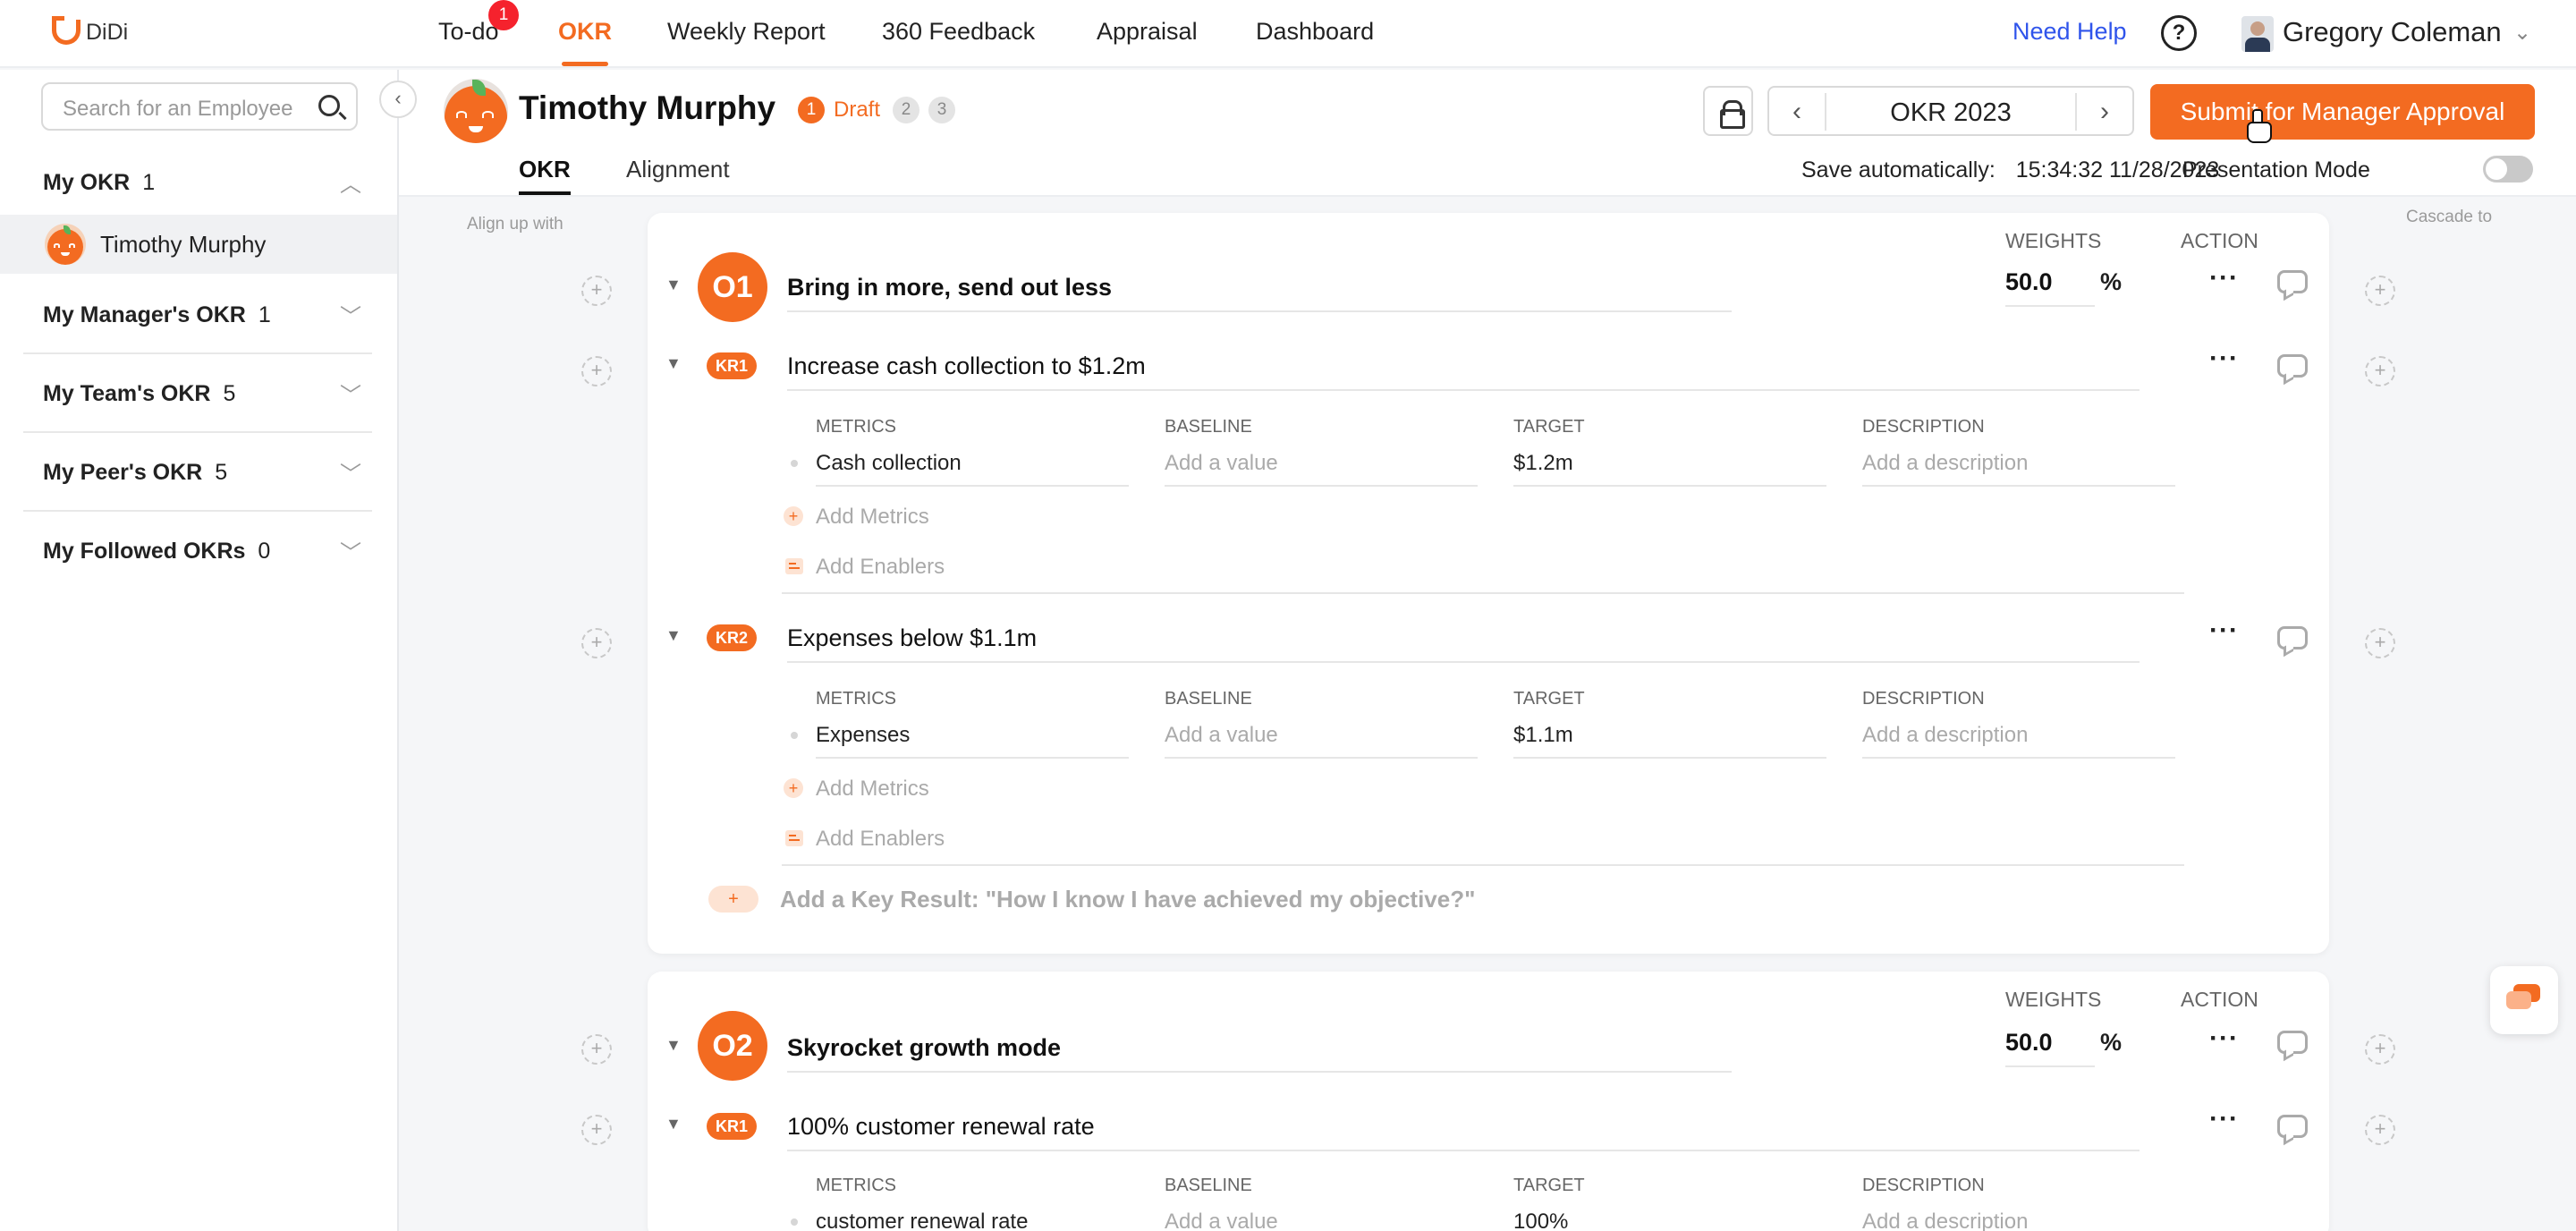  Describe the element at coordinates (733, 899) in the screenshot. I see `add-kr-pill: +` at that location.